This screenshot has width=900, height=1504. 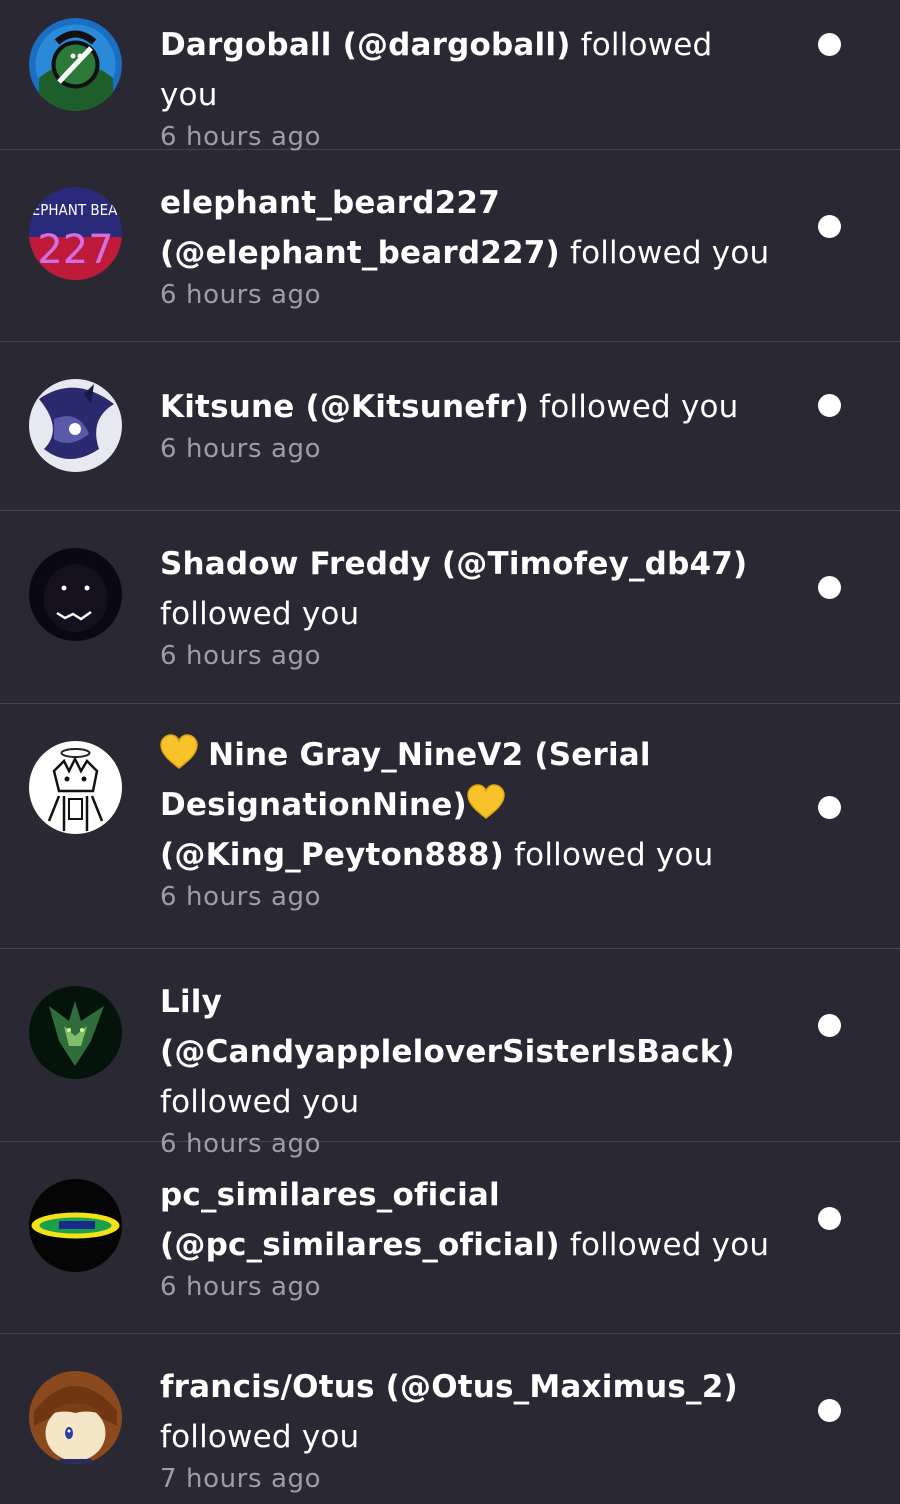 I want to click on user-name: Dargoball (@dargoball), so click(x=365, y=45).